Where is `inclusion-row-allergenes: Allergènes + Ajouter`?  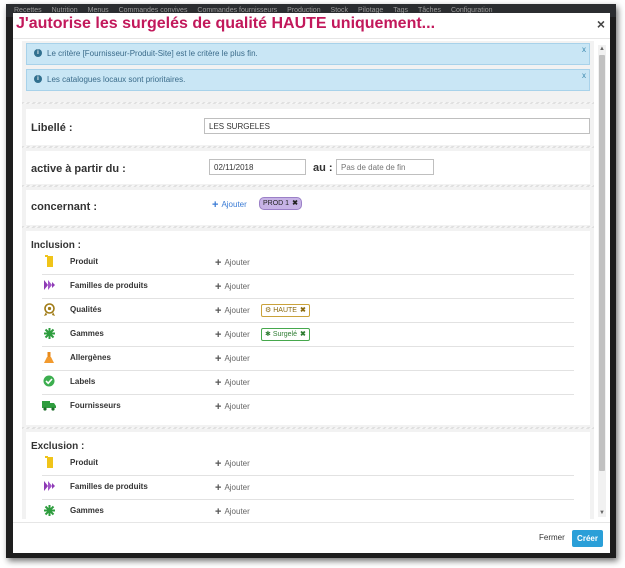 inclusion-row-allergenes: Allergènes + Ajouter is located at coordinates (308, 359).